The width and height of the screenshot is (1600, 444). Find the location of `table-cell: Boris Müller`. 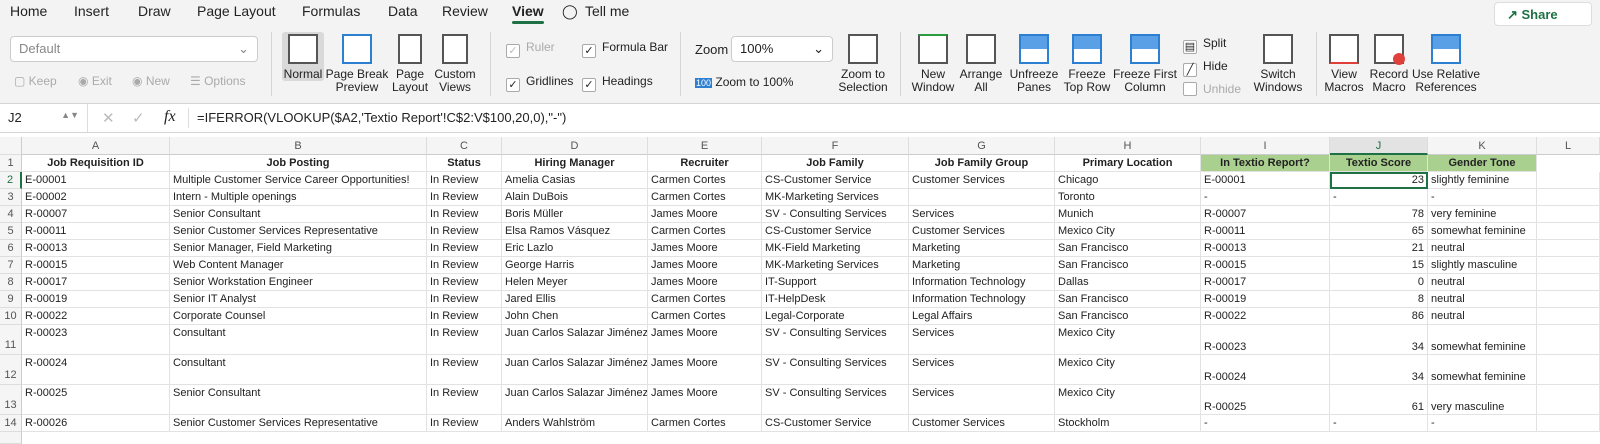

table-cell: Boris Müller is located at coordinates (575, 214).